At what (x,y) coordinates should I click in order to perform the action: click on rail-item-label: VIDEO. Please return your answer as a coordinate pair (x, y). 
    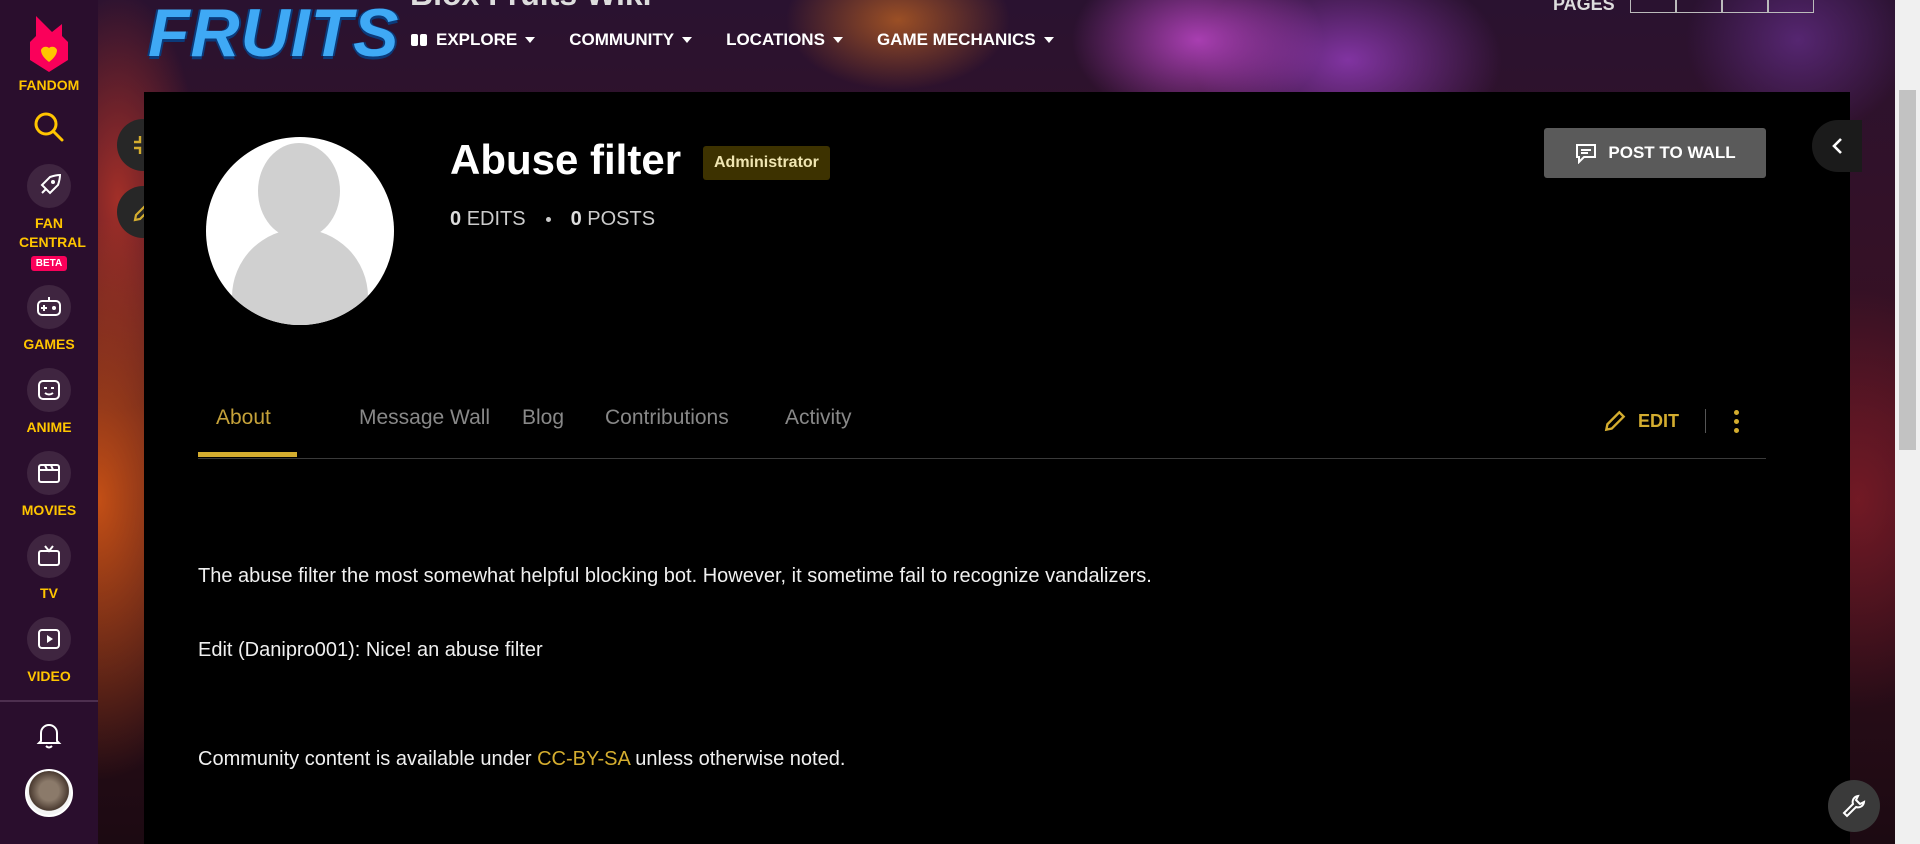
    Looking at the image, I should click on (49, 676).